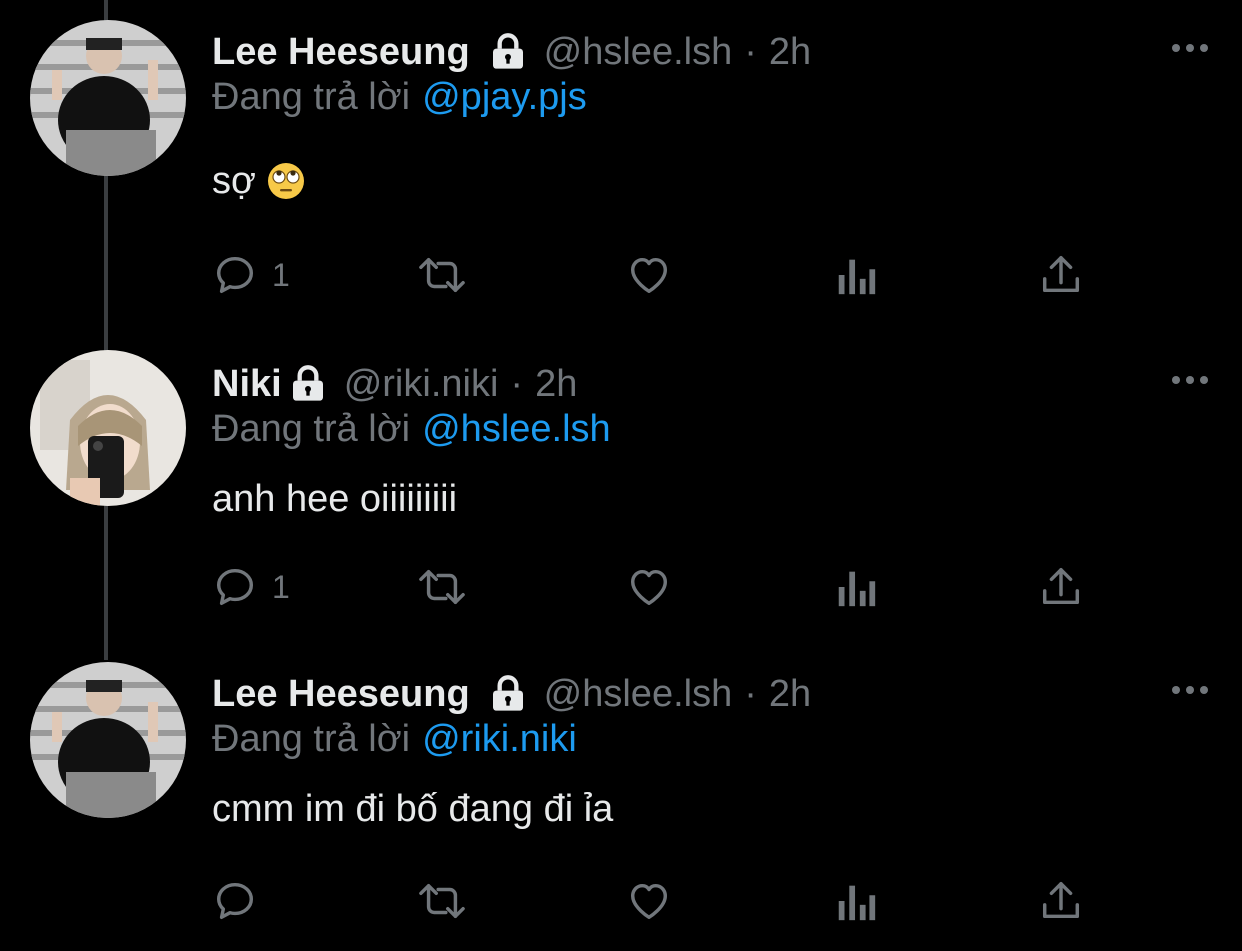 The height and width of the screenshot is (951, 1242). I want to click on replying-to-line: Đang trả lời @pjay.pjs, so click(399, 97).